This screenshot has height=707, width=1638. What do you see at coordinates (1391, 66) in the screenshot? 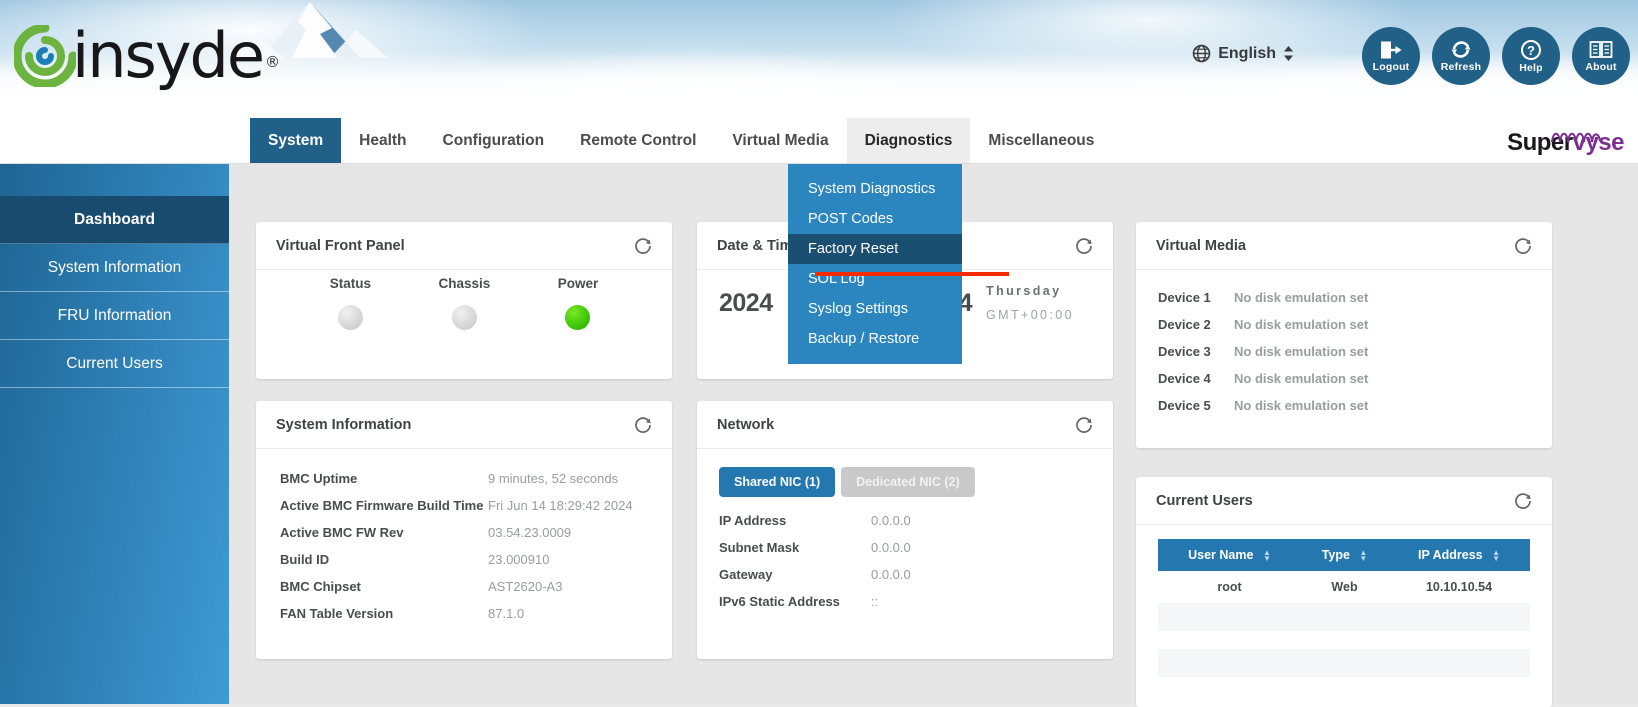
I see `logout-label: Logout` at bounding box center [1391, 66].